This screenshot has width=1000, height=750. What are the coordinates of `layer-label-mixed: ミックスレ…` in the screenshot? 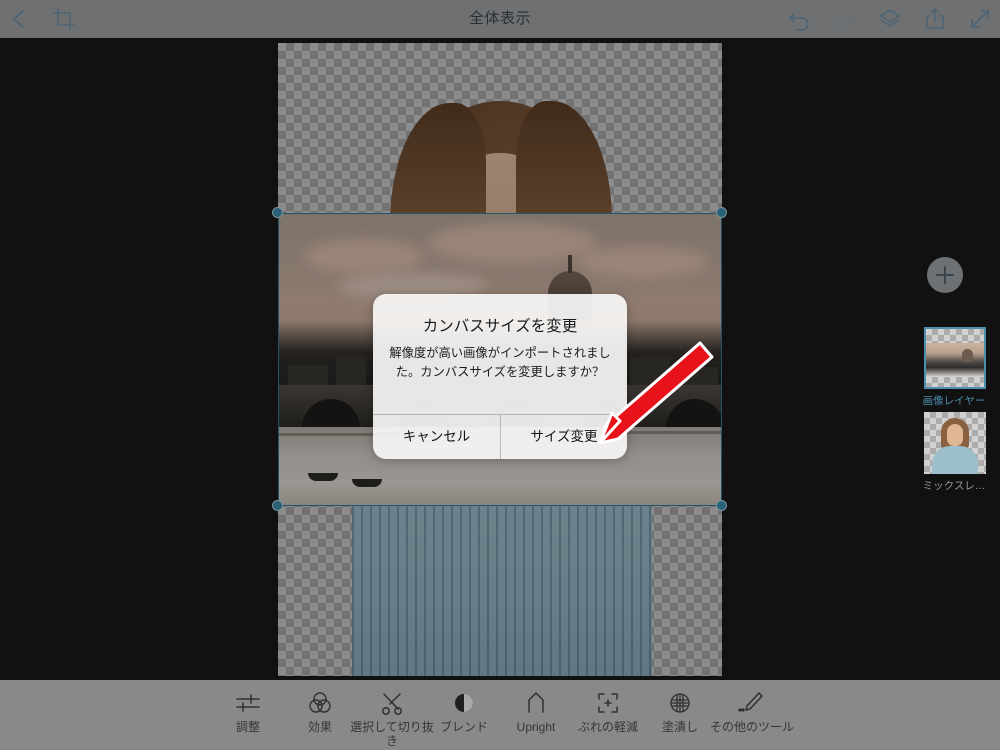 It's located at (954, 486).